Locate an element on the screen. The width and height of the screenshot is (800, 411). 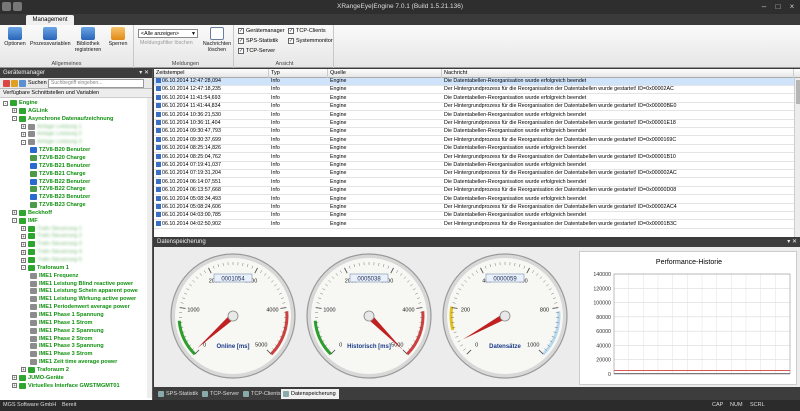
tab-management: Management is located at coordinates (50, 20).